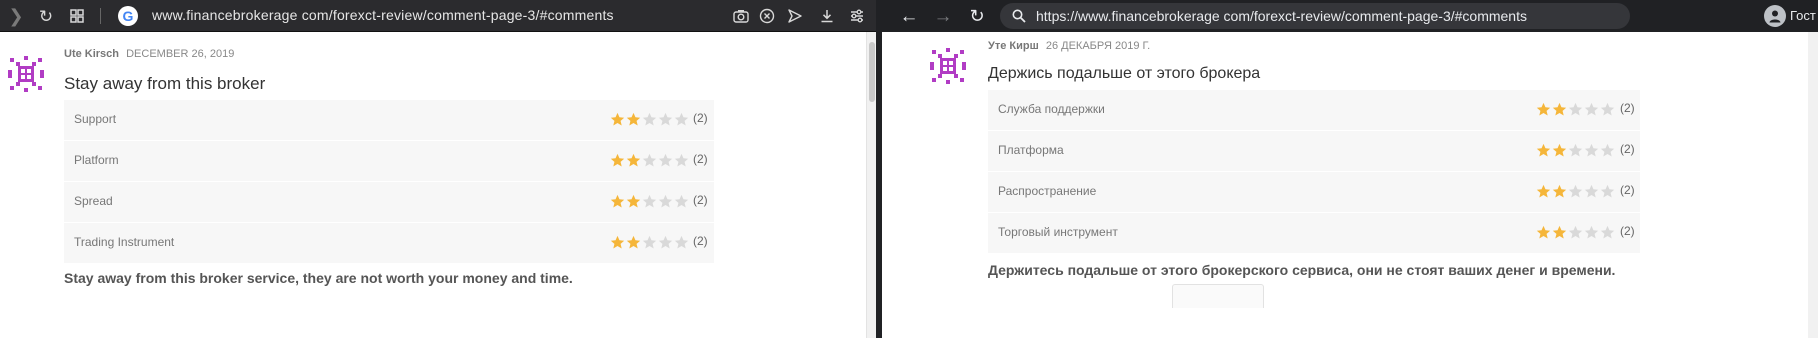 The image size is (1818, 338). I want to click on comment-title: Держись подальше от этого брокера, so click(1124, 73).